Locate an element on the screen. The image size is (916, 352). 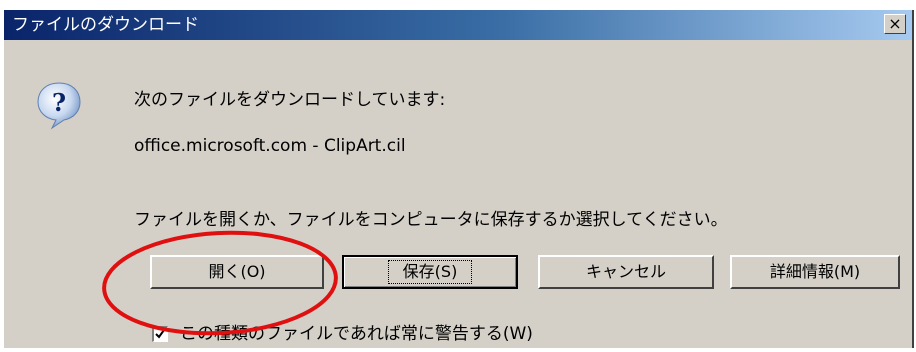
cancel-button-label: キャンセル is located at coordinates (625, 271).